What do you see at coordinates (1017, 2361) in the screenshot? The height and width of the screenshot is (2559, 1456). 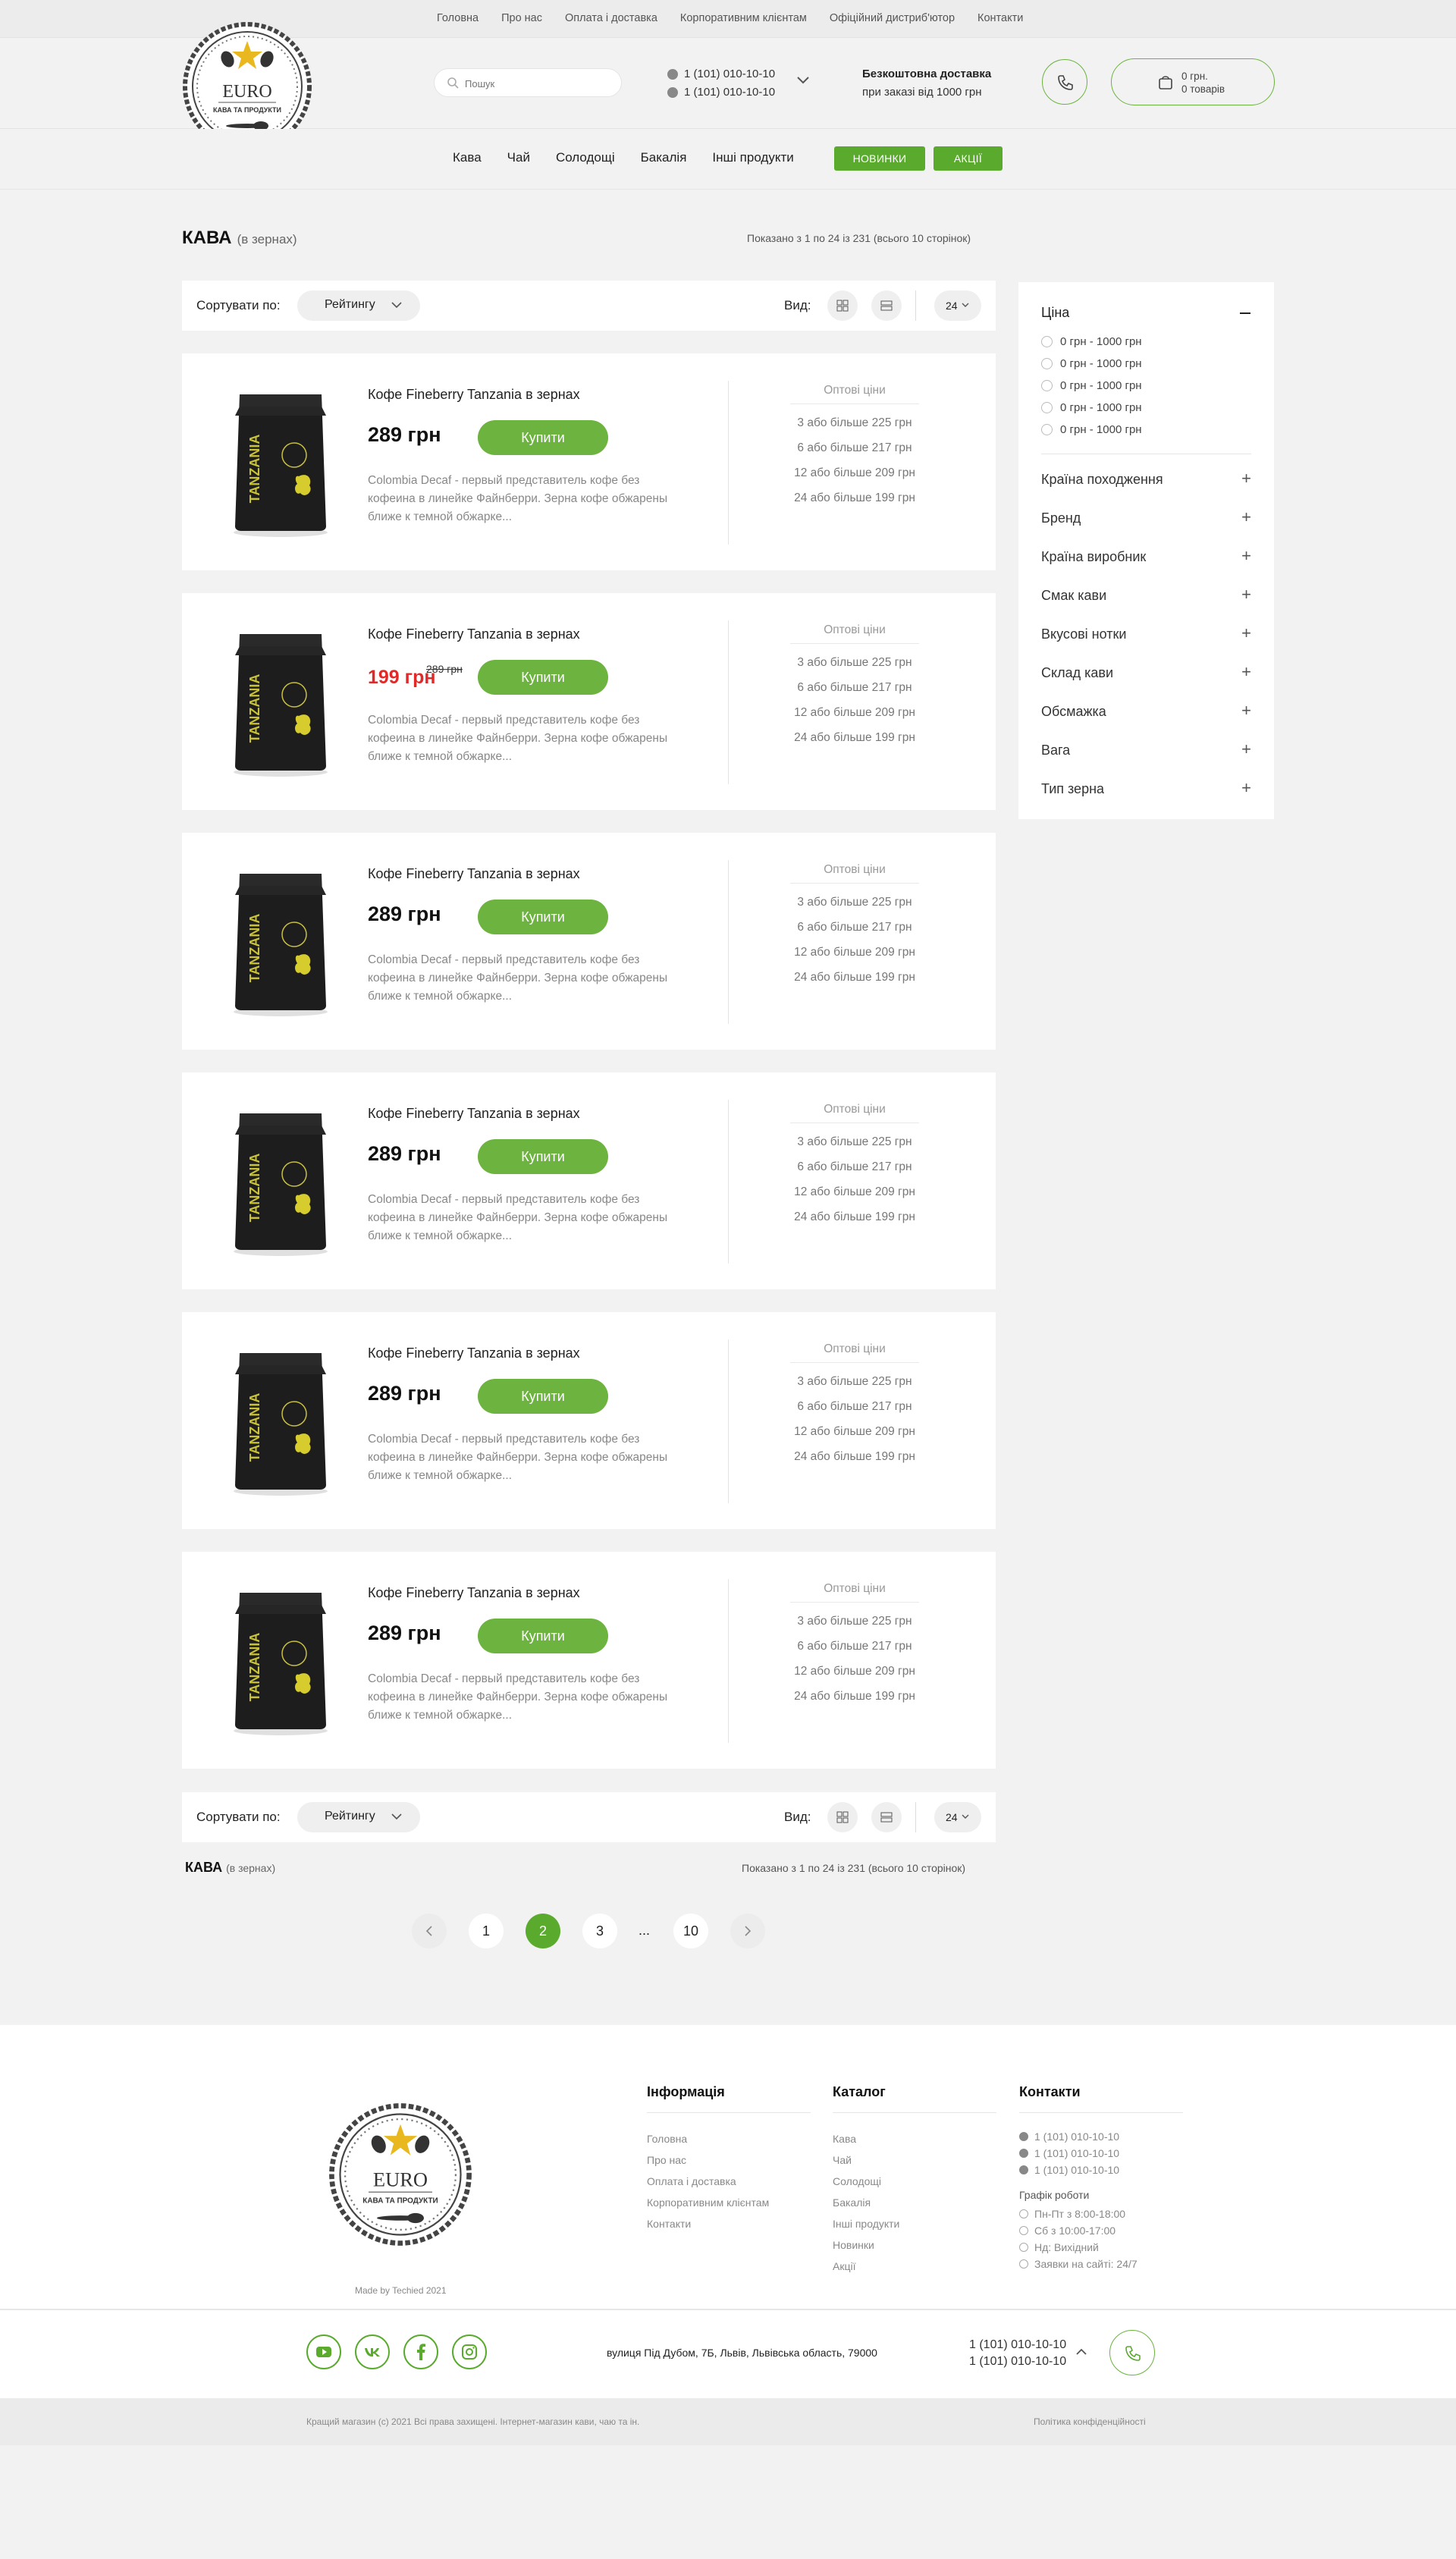 I see `footer-phone-2: 1 (101) 010-10-10` at bounding box center [1017, 2361].